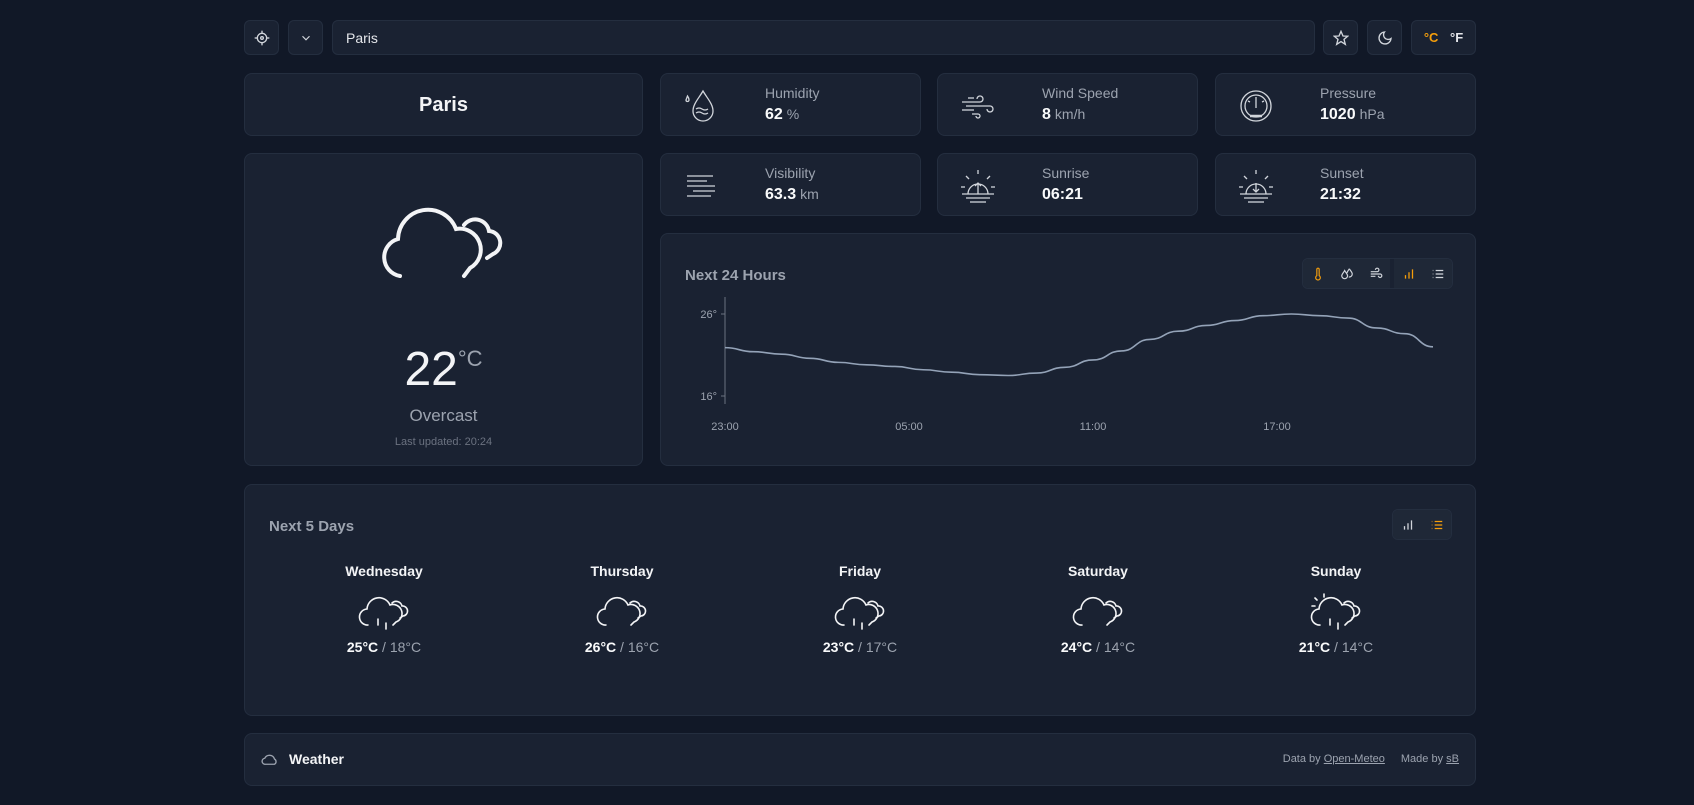 Image resolution: width=1694 pixels, height=805 pixels. I want to click on moon-icon, so click(1384, 37).